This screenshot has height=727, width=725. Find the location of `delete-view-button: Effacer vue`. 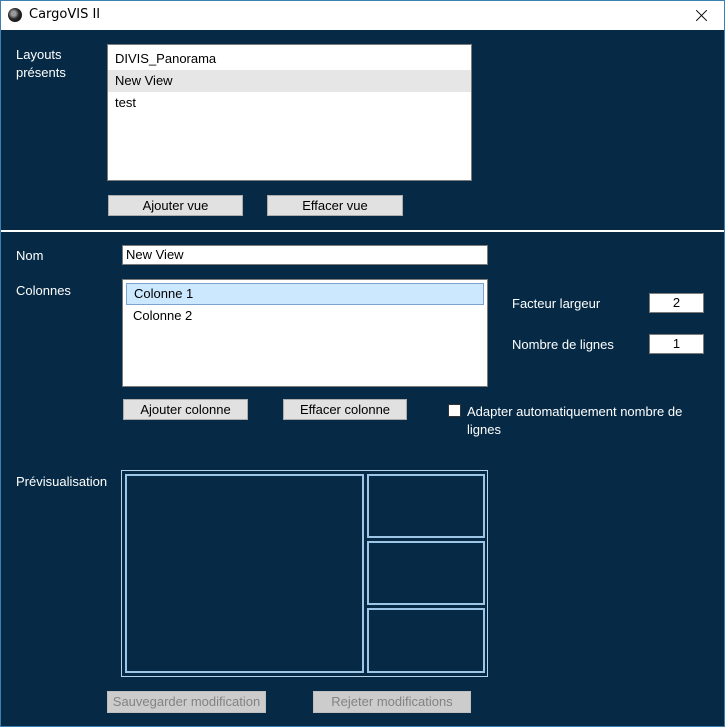

delete-view-button: Effacer vue is located at coordinates (335, 205).